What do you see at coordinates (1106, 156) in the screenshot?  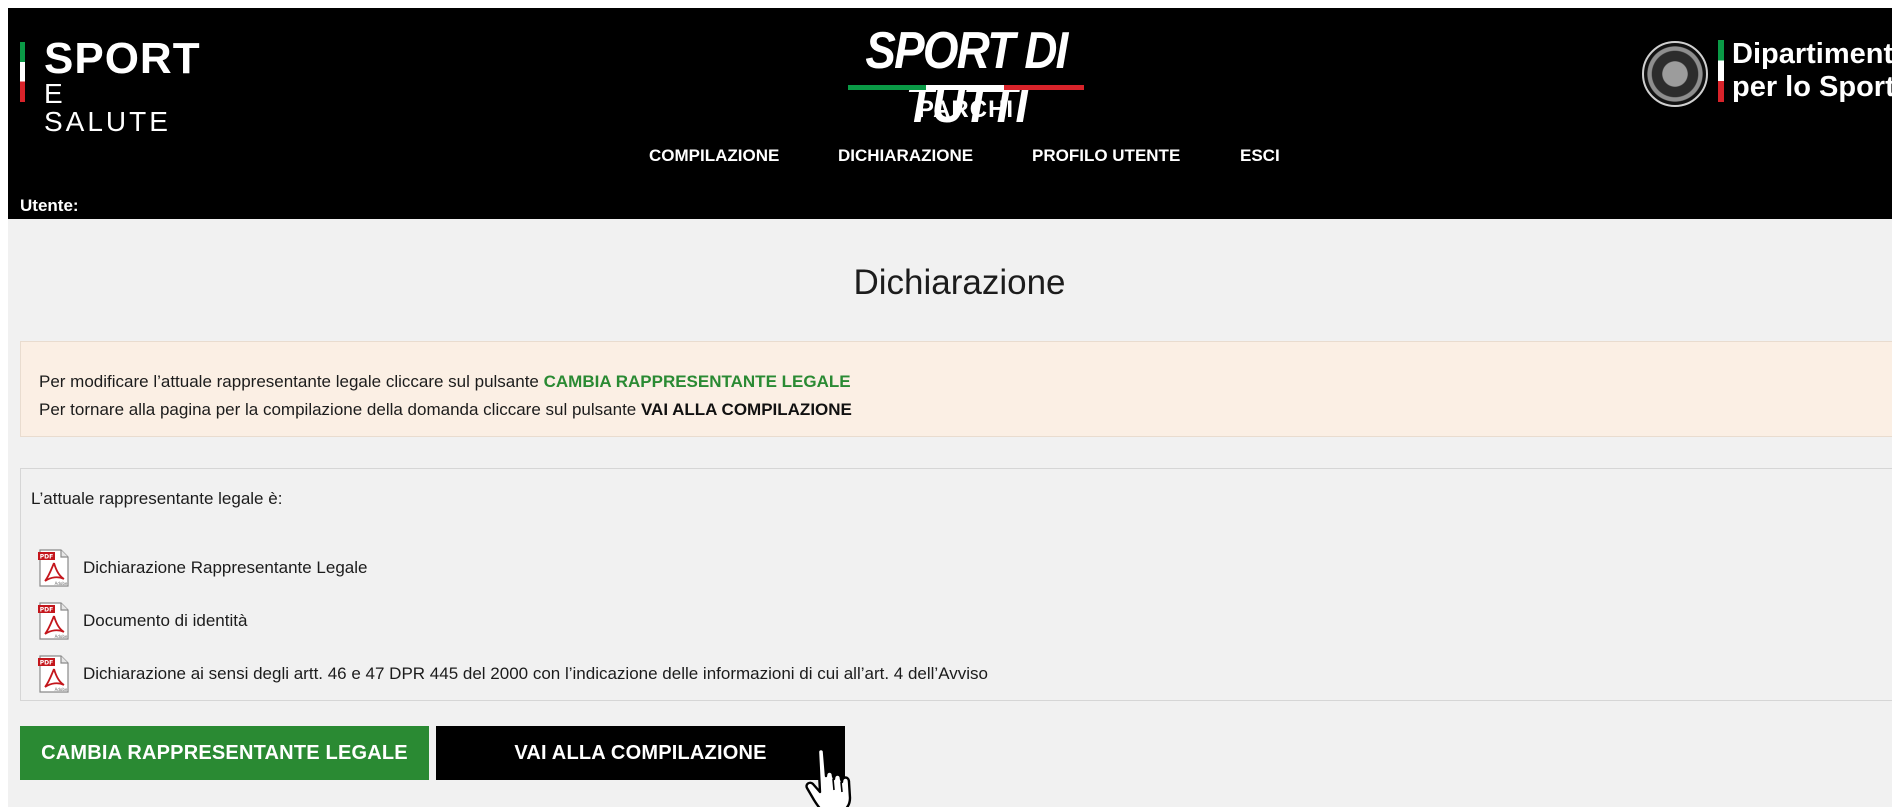 I see `nav-profilo-utente: PROFILO UTENTE` at bounding box center [1106, 156].